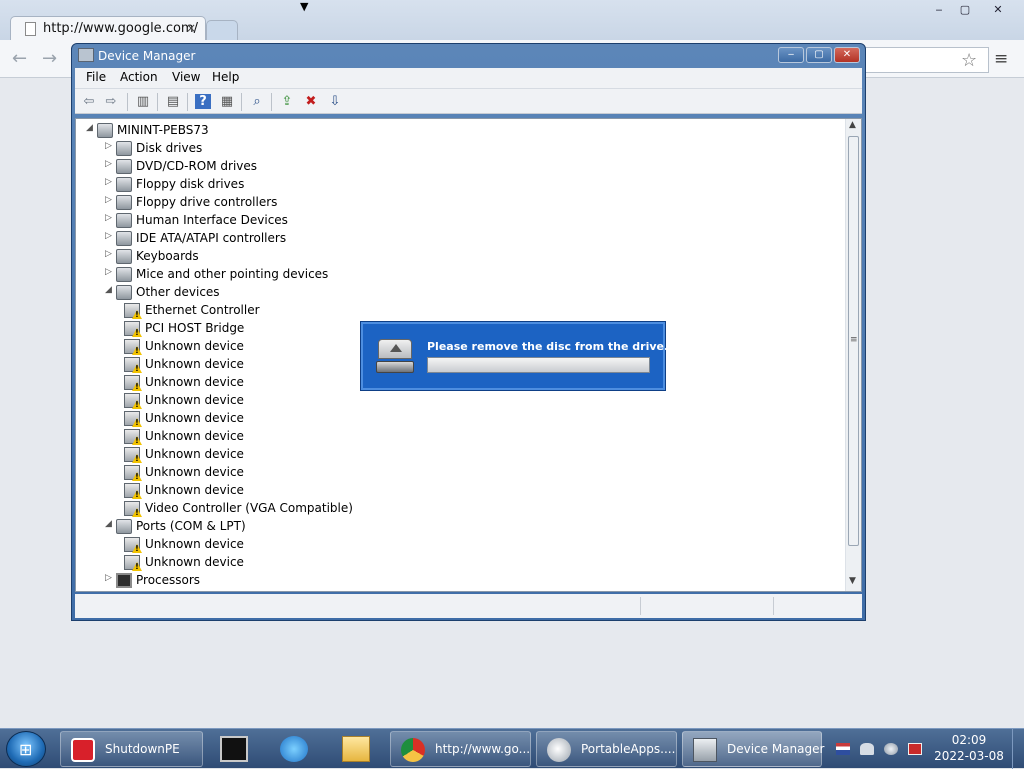 This screenshot has width=1024, height=769. What do you see at coordinates (776, 749) in the screenshot?
I see `taskbar-button-label: Device Manager` at bounding box center [776, 749].